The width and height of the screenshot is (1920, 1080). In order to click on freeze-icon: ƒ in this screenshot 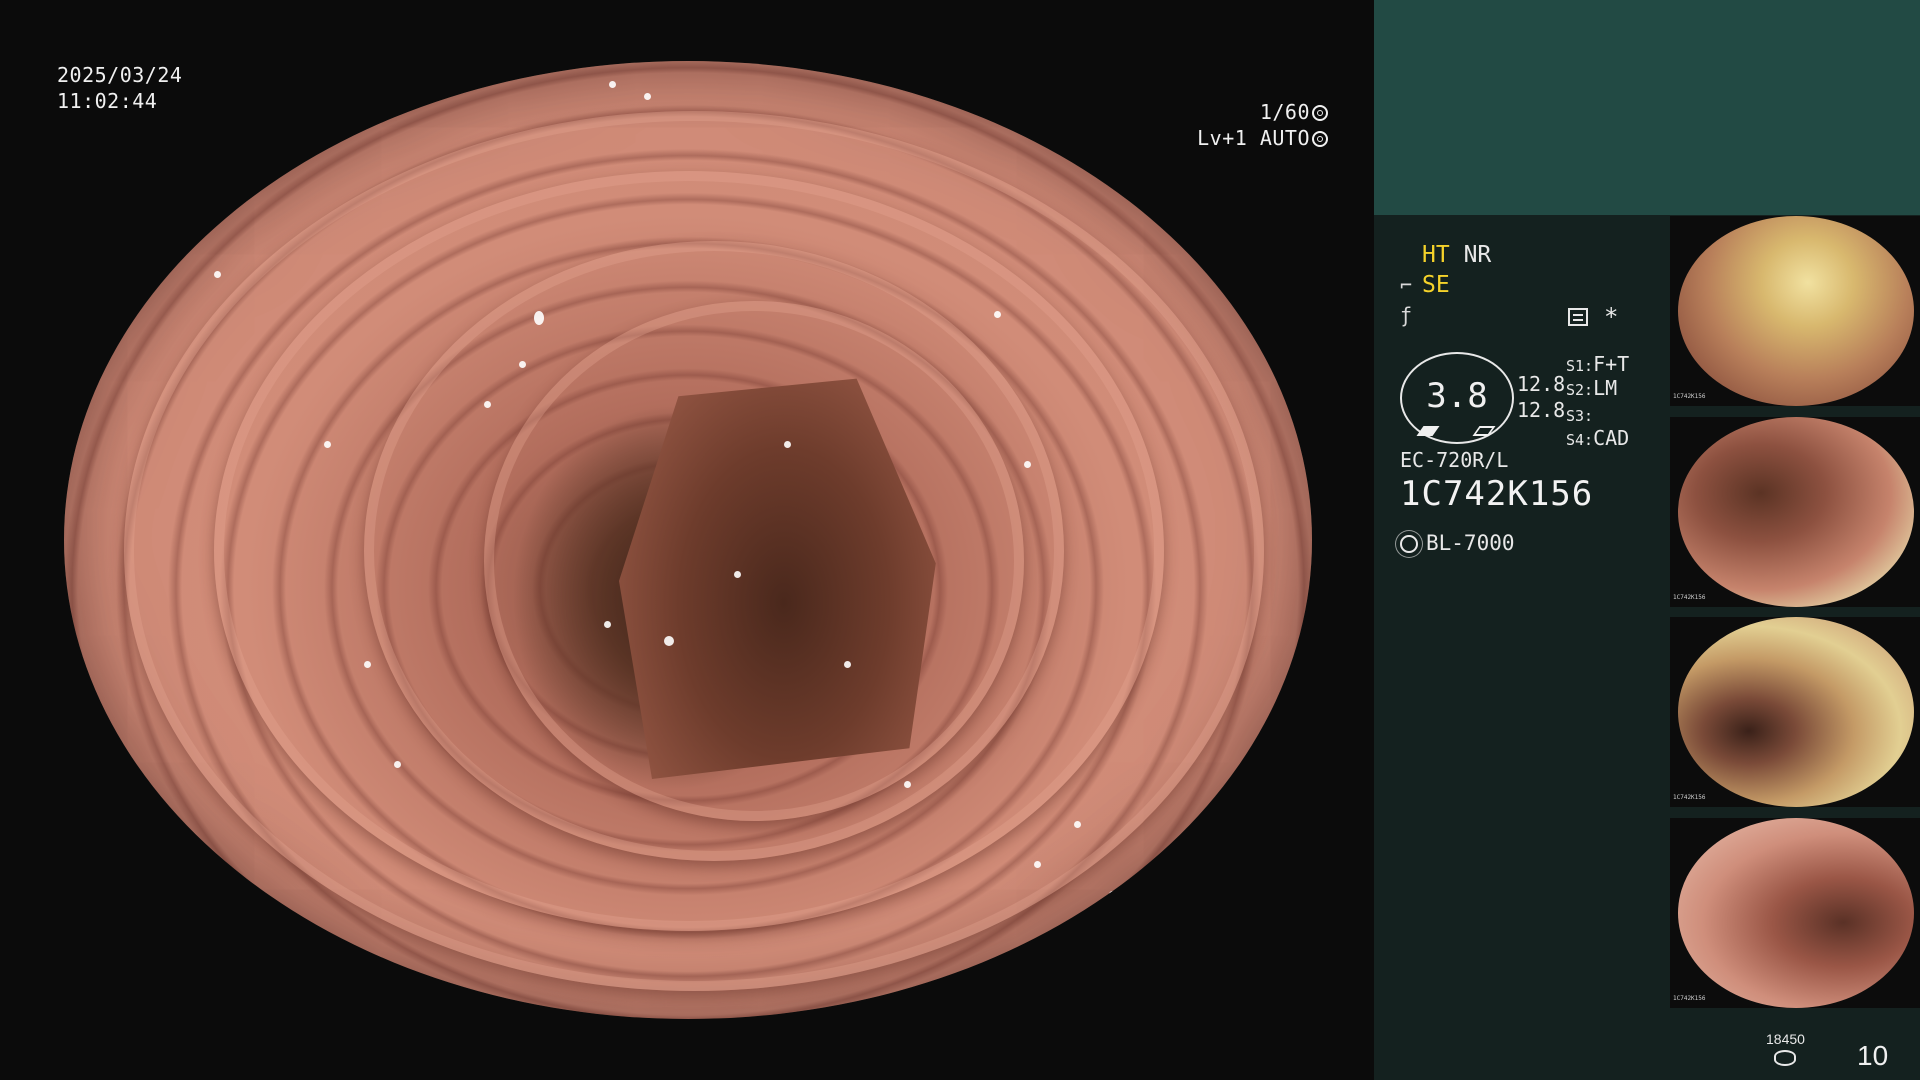, I will do `click(1406, 315)`.